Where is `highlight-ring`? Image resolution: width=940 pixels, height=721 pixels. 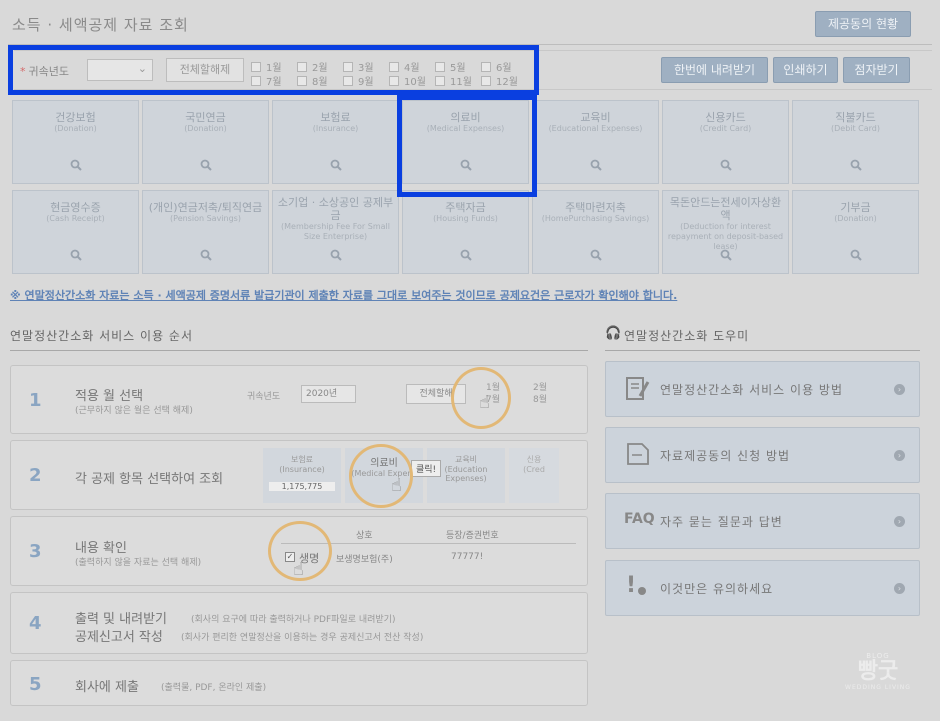 highlight-ring is located at coordinates (381, 476).